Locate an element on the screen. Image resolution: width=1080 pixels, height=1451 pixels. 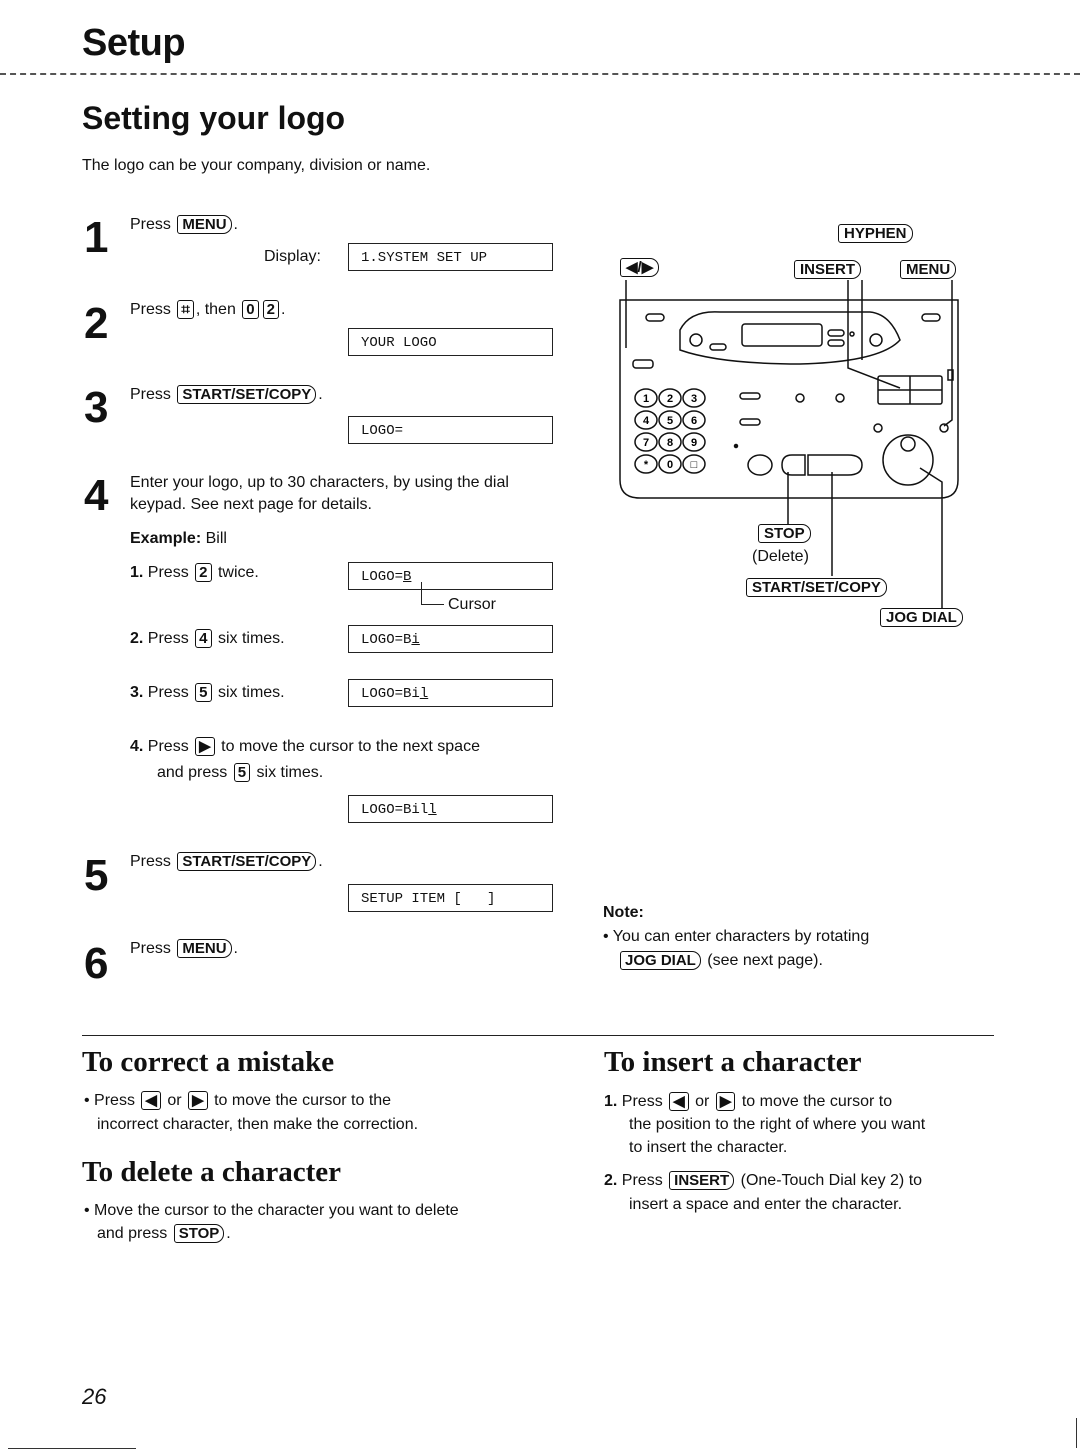
example-label: Example: is located at coordinates (166, 538).